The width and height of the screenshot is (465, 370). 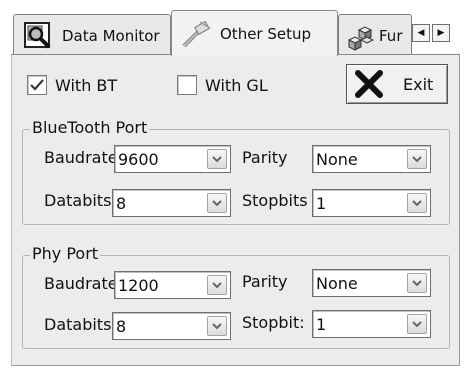 I want to click on phy-databits-label: Databits, so click(x=78, y=324).